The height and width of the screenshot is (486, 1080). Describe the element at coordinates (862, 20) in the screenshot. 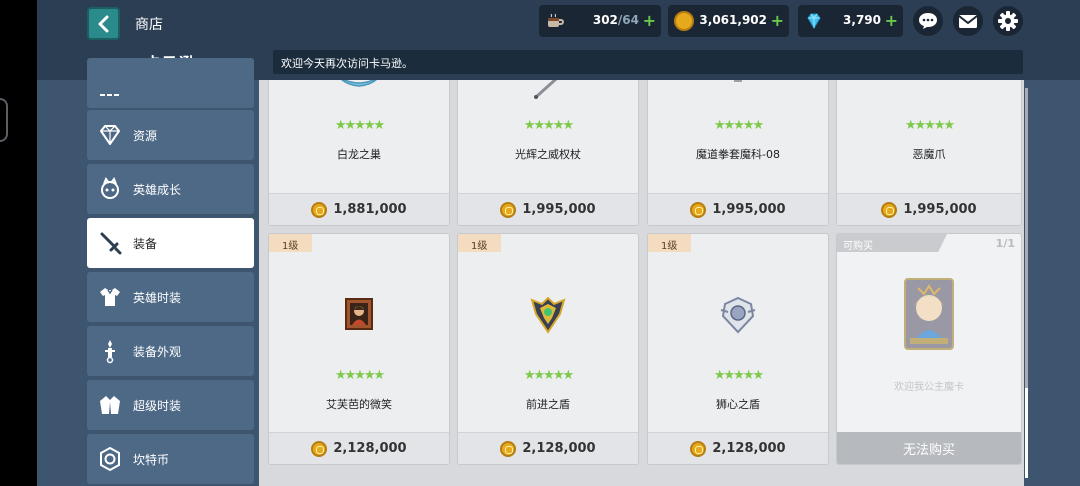

I see `gem-value: 3,790` at that location.